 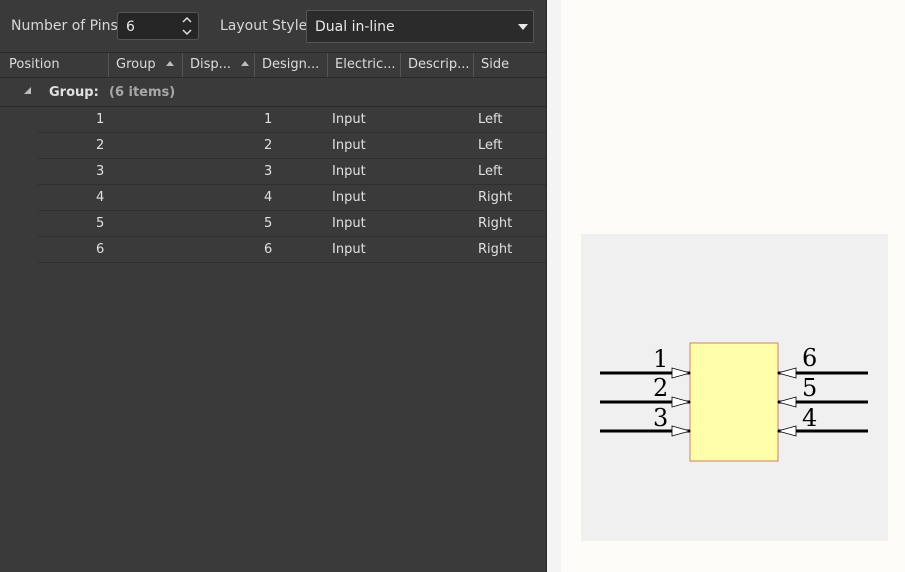 What do you see at coordinates (268, 119) in the screenshot?
I see `cell-designator: 1` at bounding box center [268, 119].